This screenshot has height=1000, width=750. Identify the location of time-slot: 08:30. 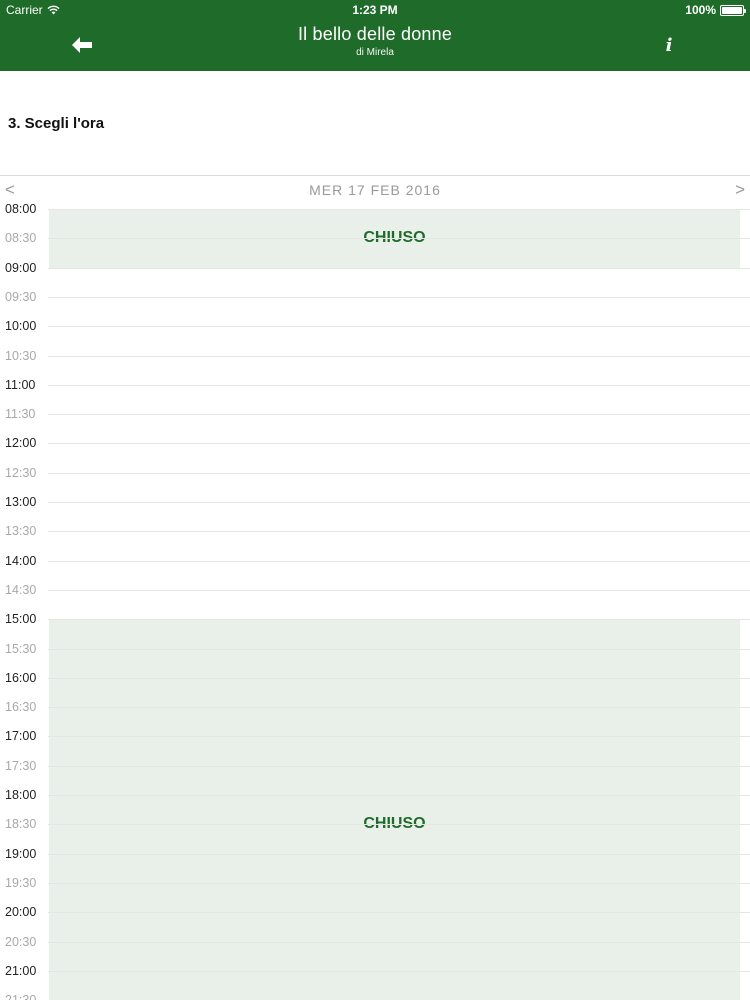
(375, 249).